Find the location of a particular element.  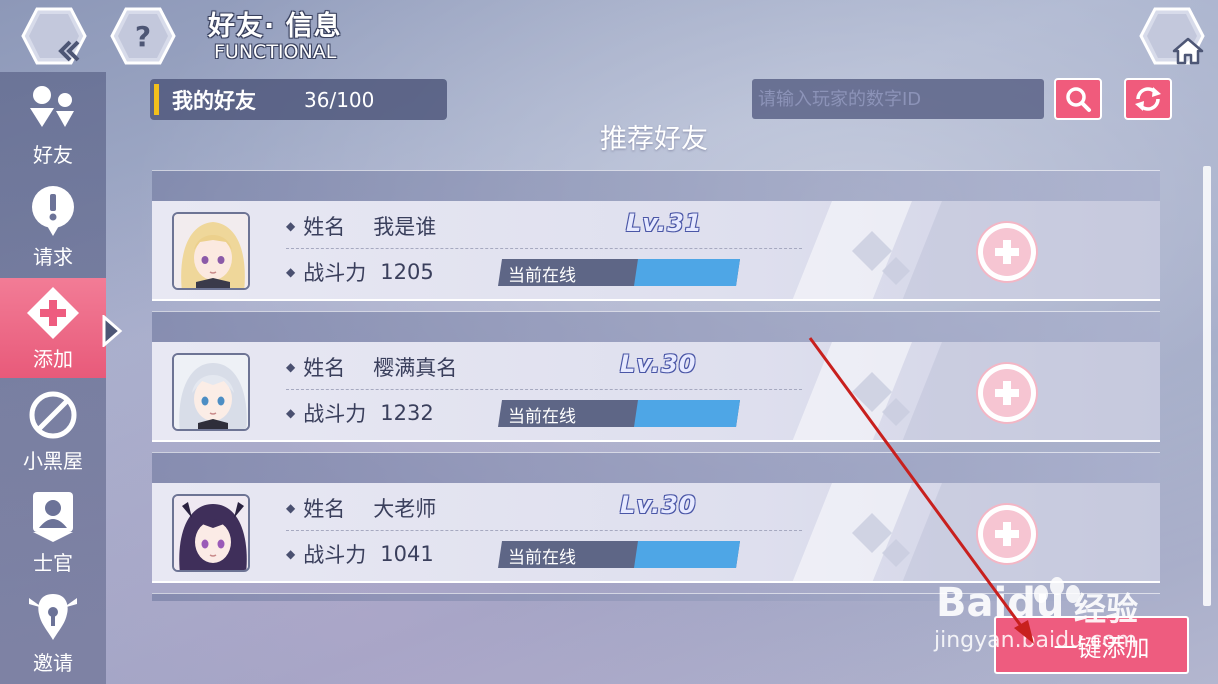

sidebar-item-label: 邀请 is located at coordinates (53, 662).